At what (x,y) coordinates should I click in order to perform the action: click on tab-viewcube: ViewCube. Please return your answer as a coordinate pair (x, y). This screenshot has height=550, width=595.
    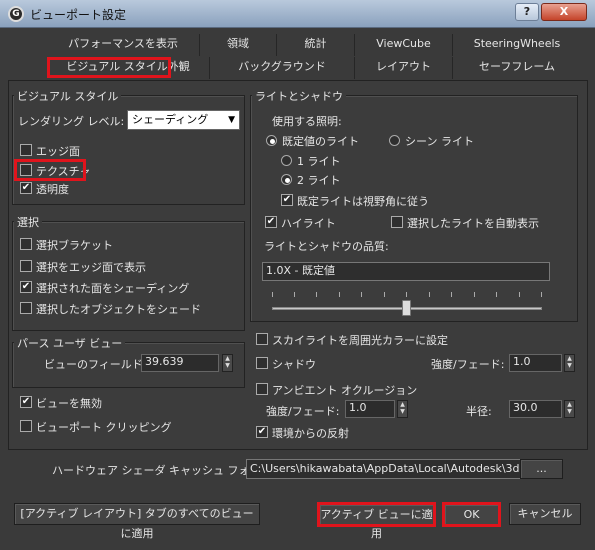
    Looking at the image, I should click on (404, 45).